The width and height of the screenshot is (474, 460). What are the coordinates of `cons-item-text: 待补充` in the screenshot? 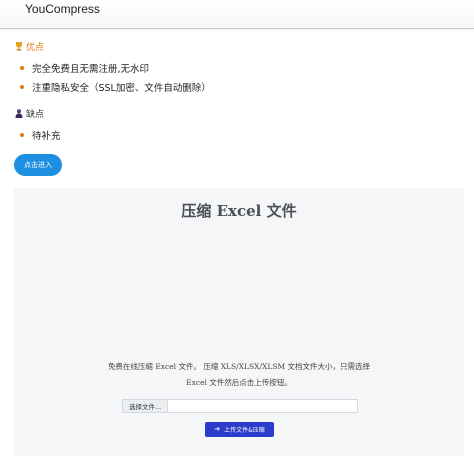 It's located at (46, 136).